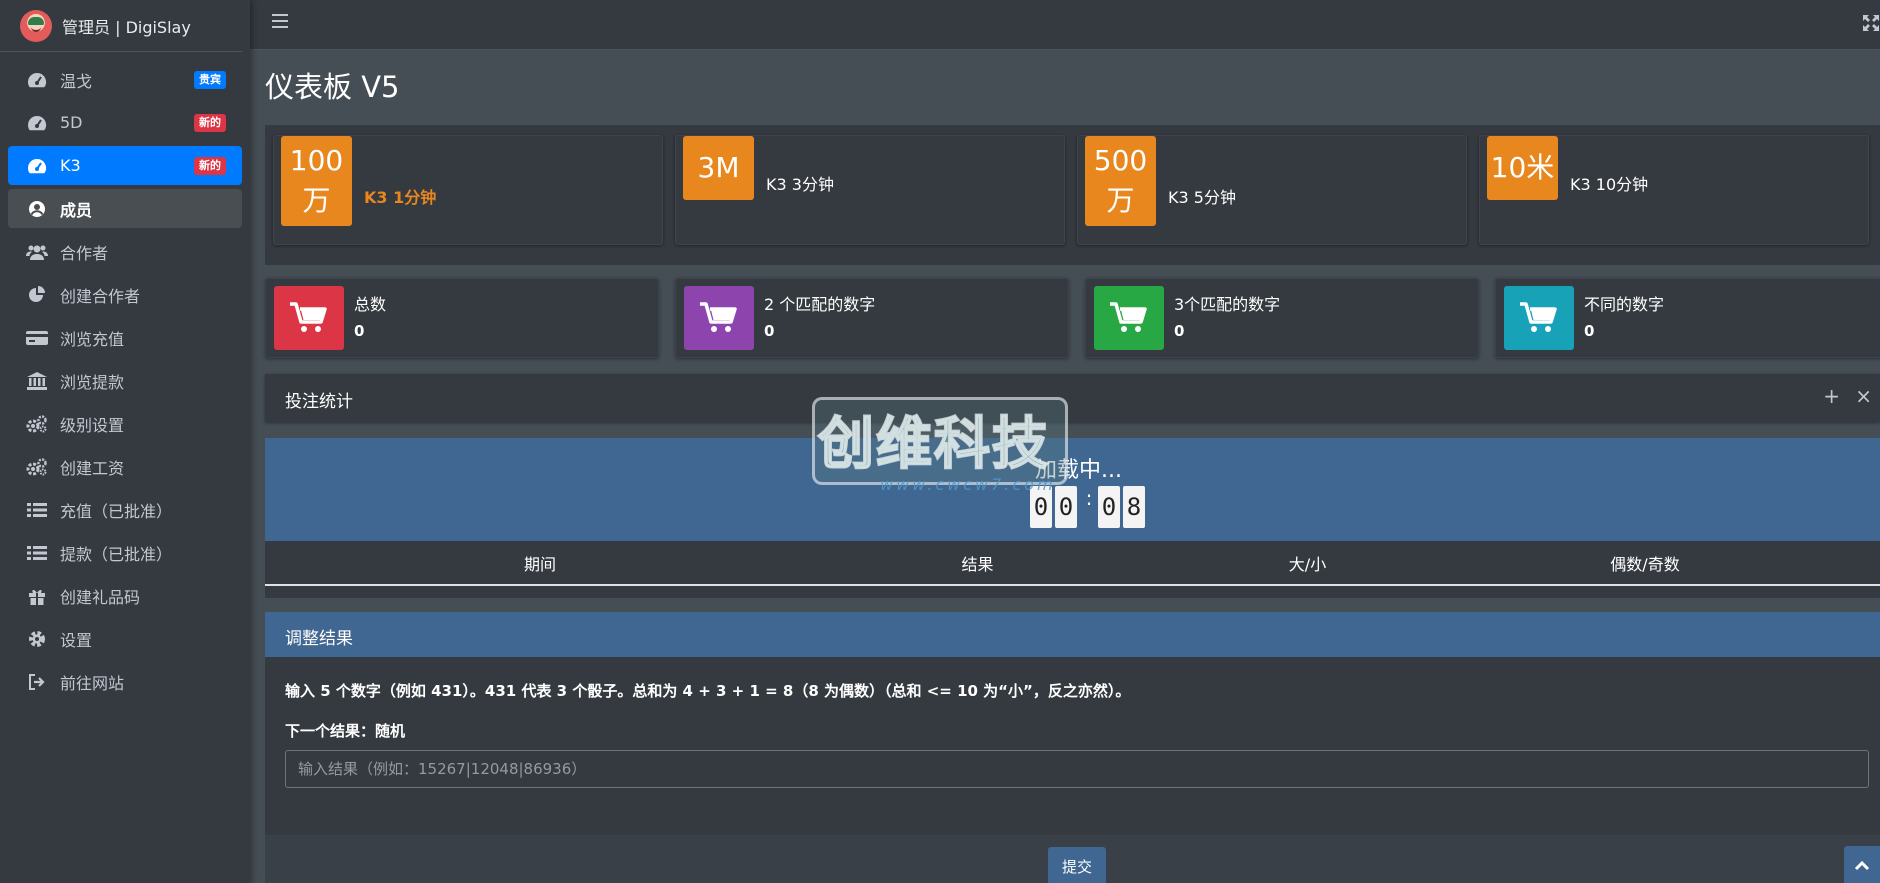  Describe the element at coordinates (1077, 865) in the screenshot. I see `submit-button: 提交` at that location.